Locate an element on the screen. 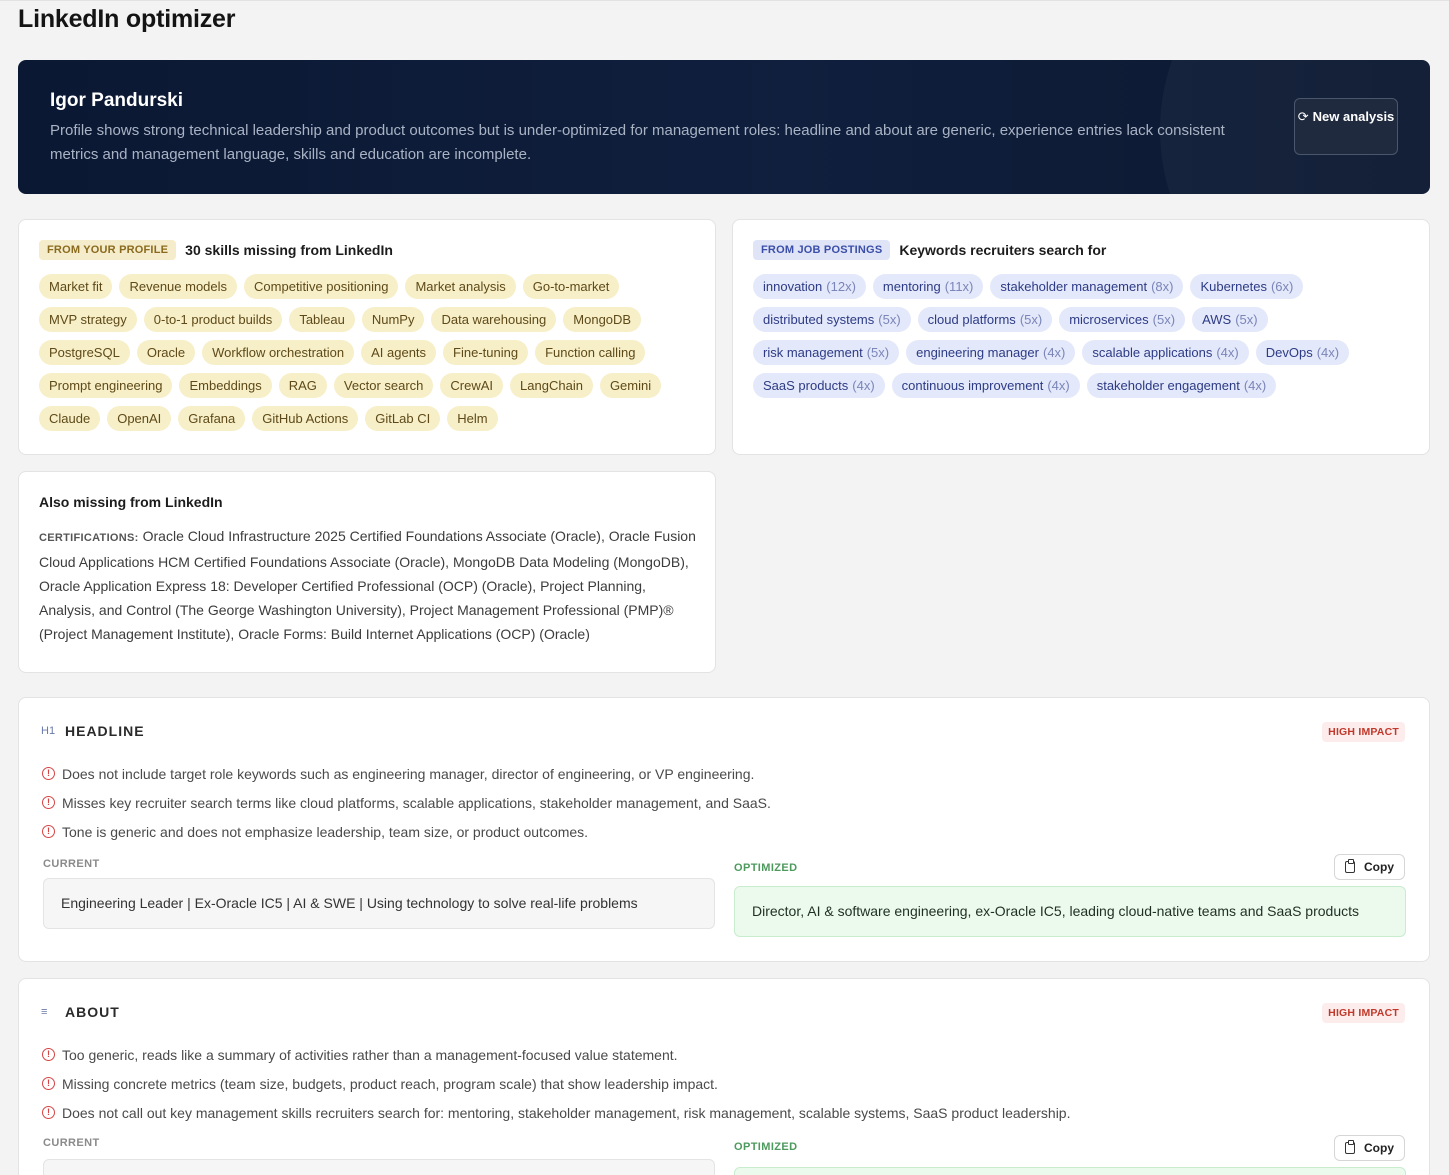  skill-chip: Helm is located at coordinates (472, 418).